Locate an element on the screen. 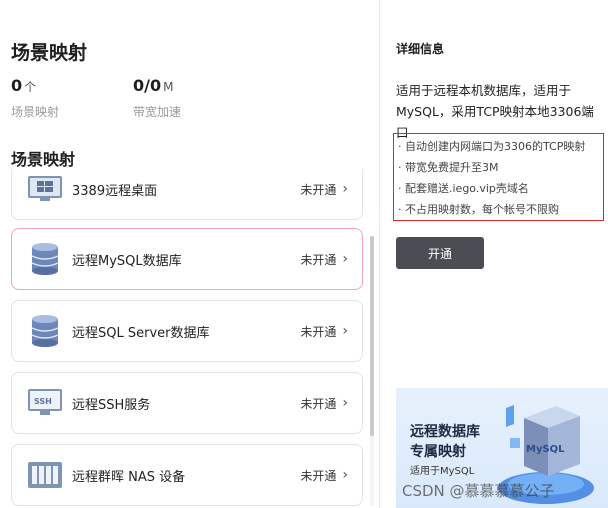  page-title: 场景映射 is located at coordinates (49, 53).